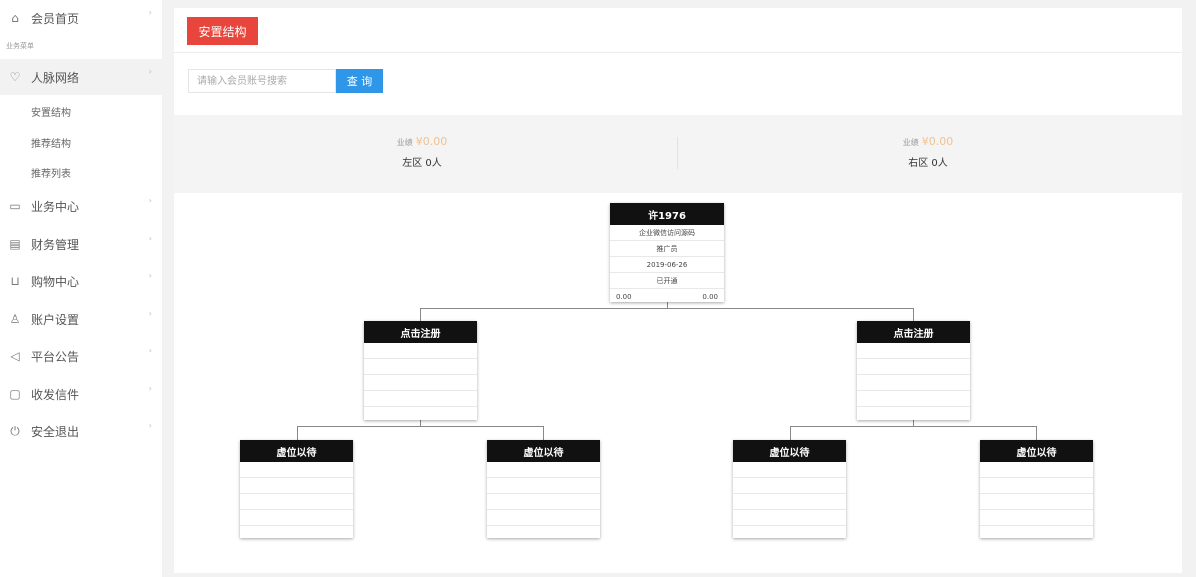 This screenshot has width=1196, height=577. What do you see at coordinates (81, 356) in the screenshot?
I see `nav-notice: ◁ 平台公告 ›` at bounding box center [81, 356].